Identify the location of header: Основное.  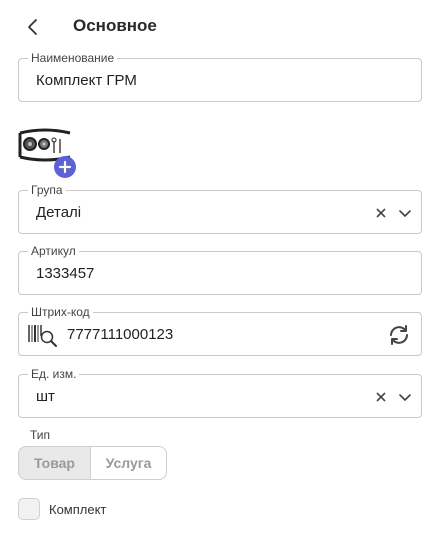
(218, 27).